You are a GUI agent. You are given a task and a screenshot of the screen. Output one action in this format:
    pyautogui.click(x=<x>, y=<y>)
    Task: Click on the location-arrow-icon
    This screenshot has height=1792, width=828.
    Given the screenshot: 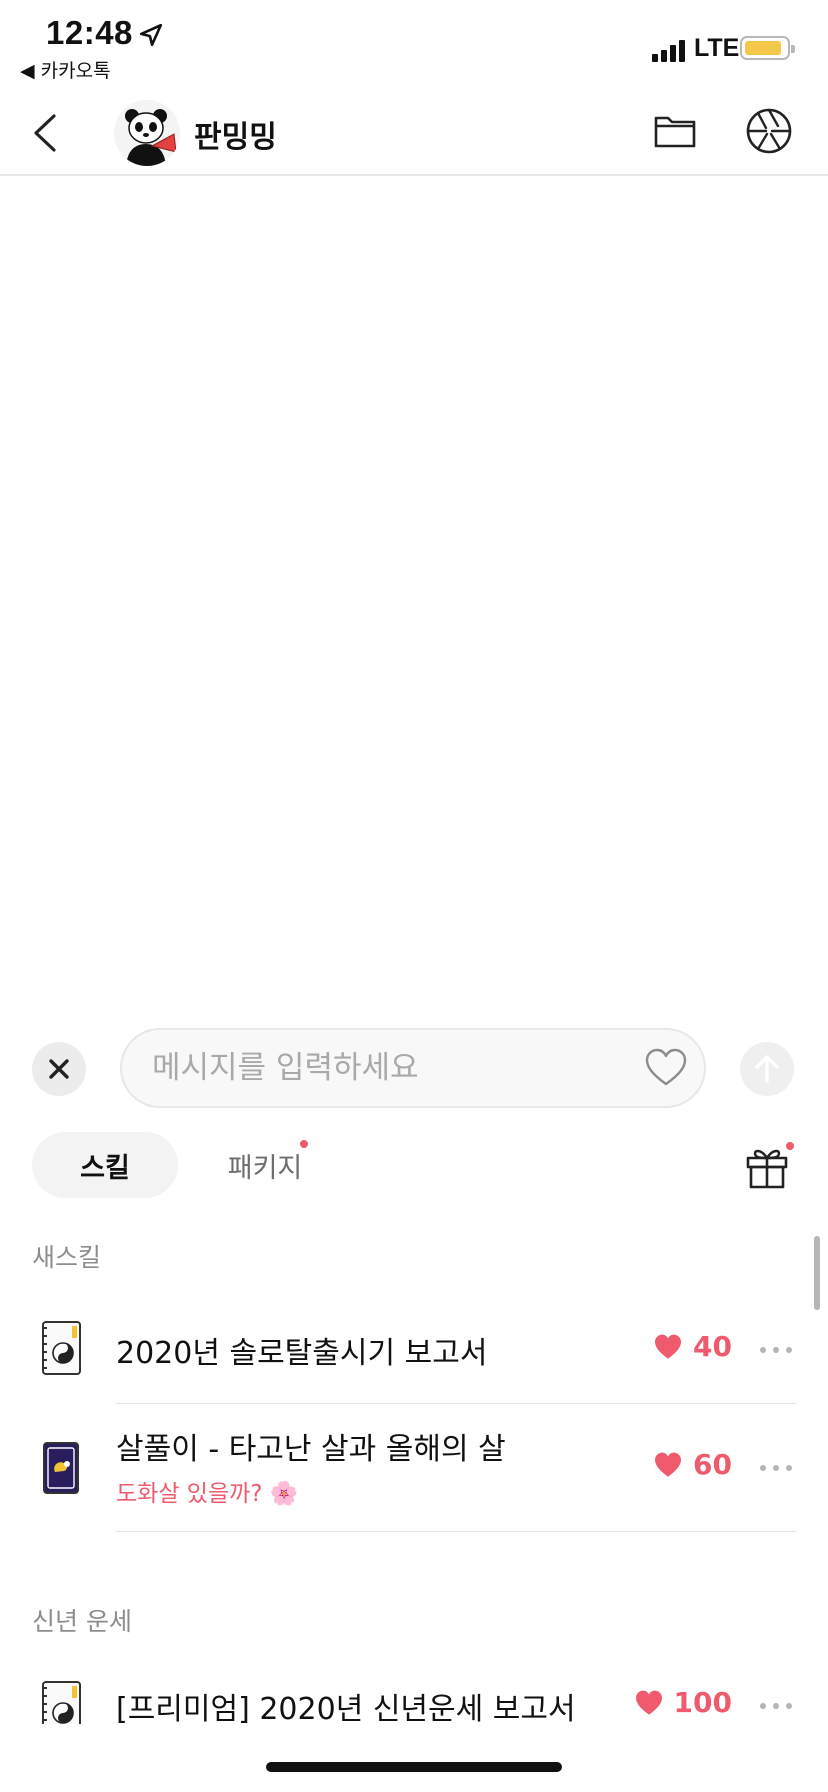 What is the action you would take?
    pyautogui.click(x=151, y=35)
    